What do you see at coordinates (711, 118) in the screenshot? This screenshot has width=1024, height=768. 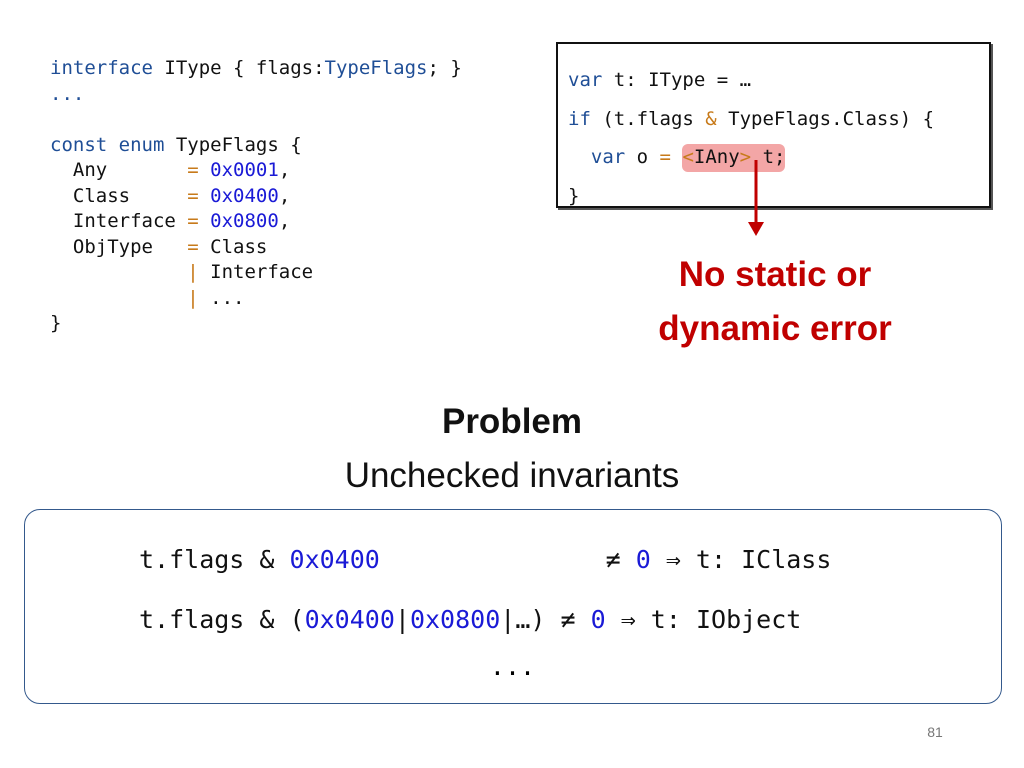 I see `code-operator: &` at bounding box center [711, 118].